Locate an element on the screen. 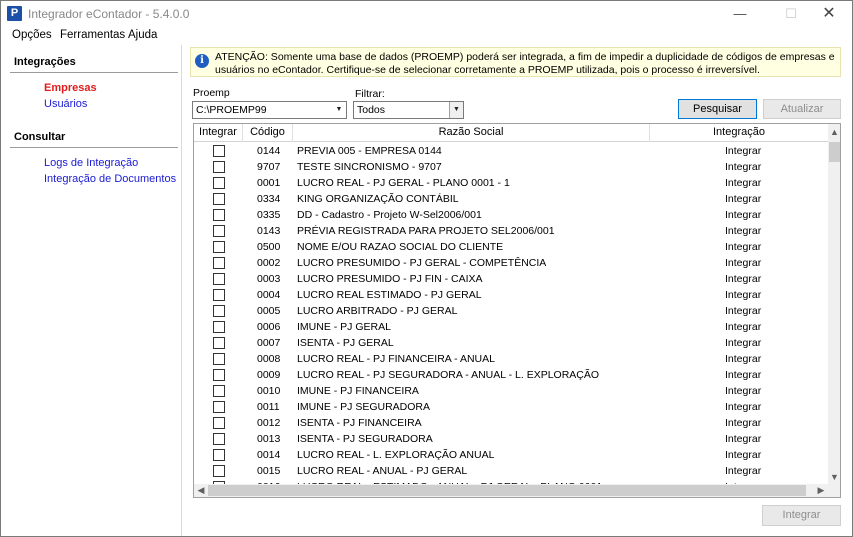  scroll-right-arrow-icon: ▶ is located at coordinates (821, 490).